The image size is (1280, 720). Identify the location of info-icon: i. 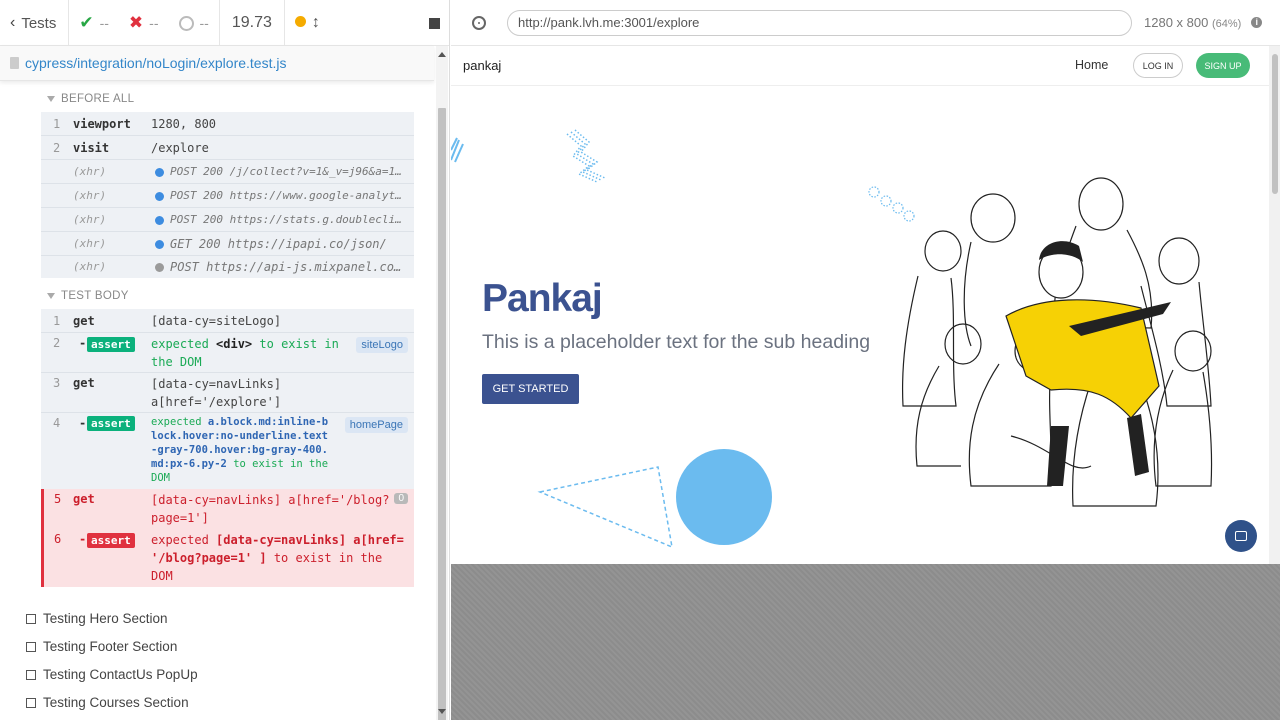
(1257, 22).